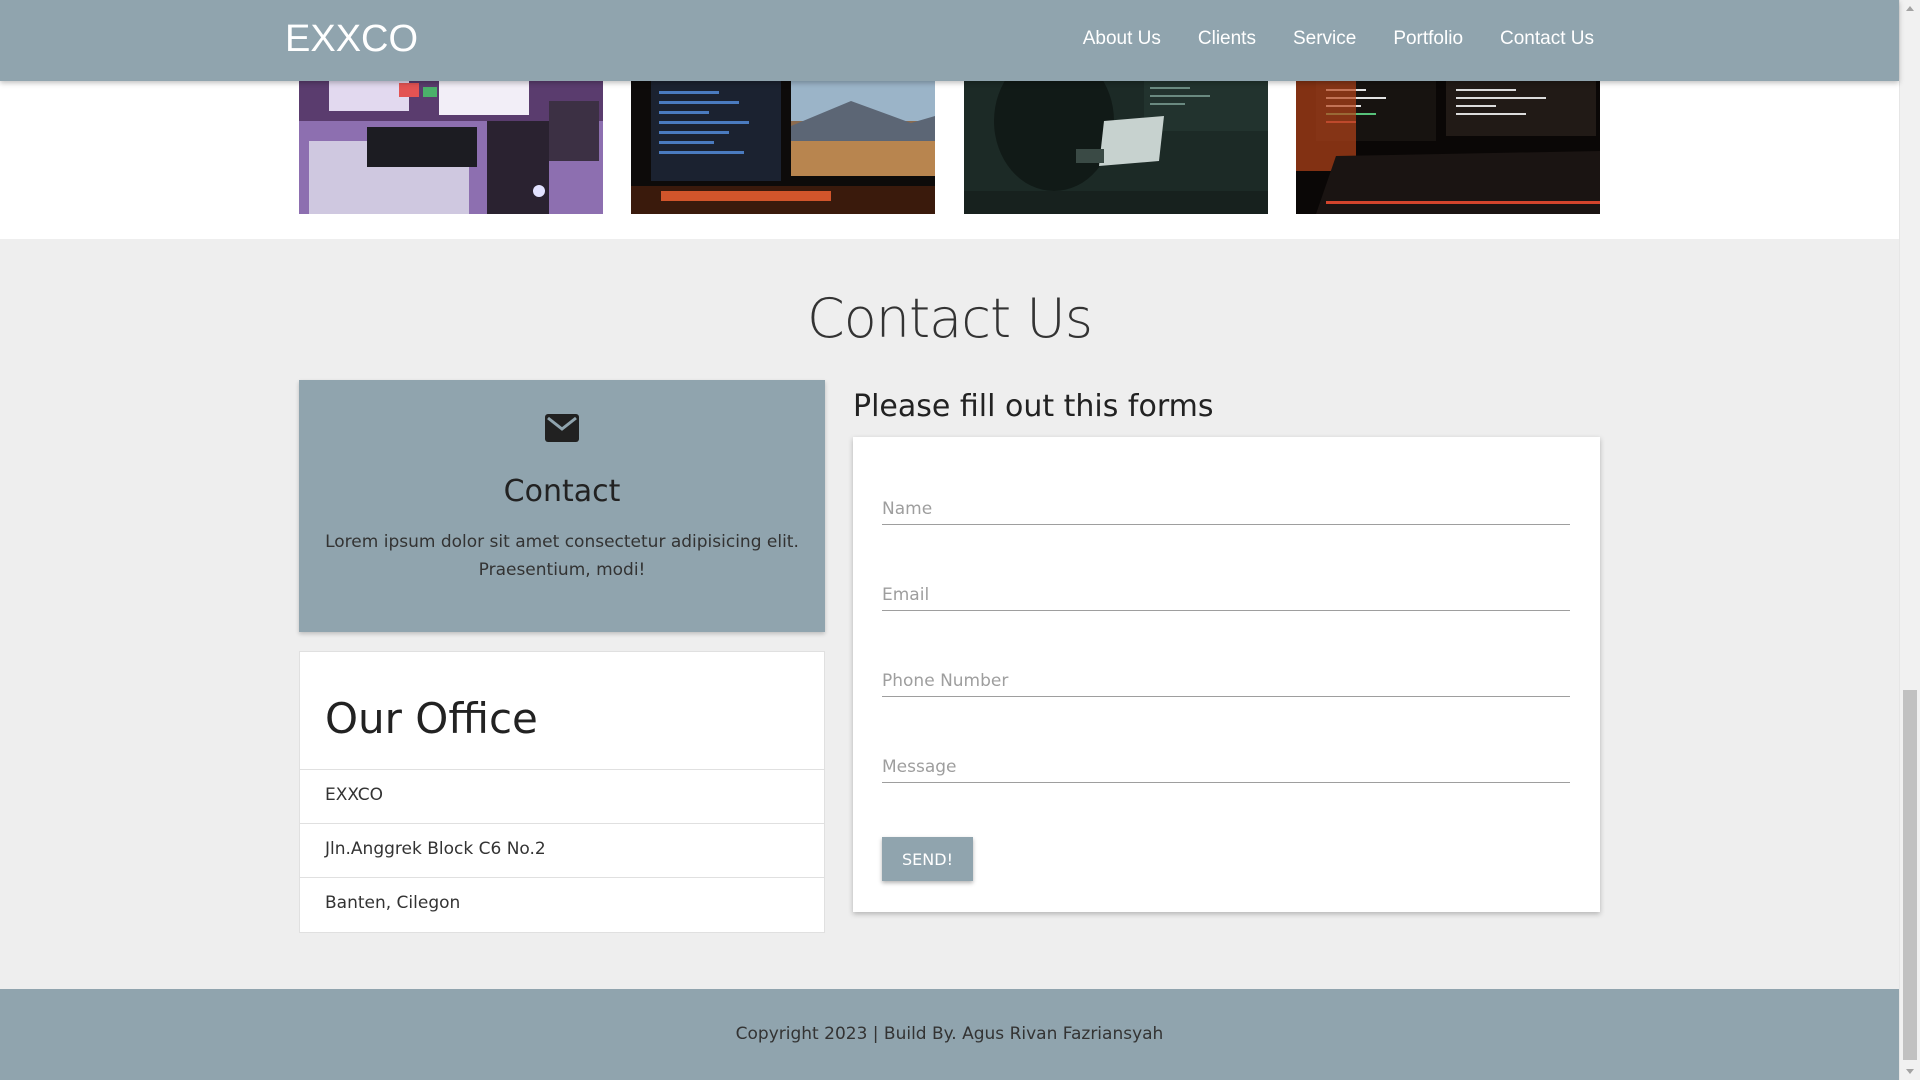 The height and width of the screenshot is (1080, 1920). Describe the element at coordinates (1448, 147) in the screenshot. I see `code-keyboard-image` at that location.